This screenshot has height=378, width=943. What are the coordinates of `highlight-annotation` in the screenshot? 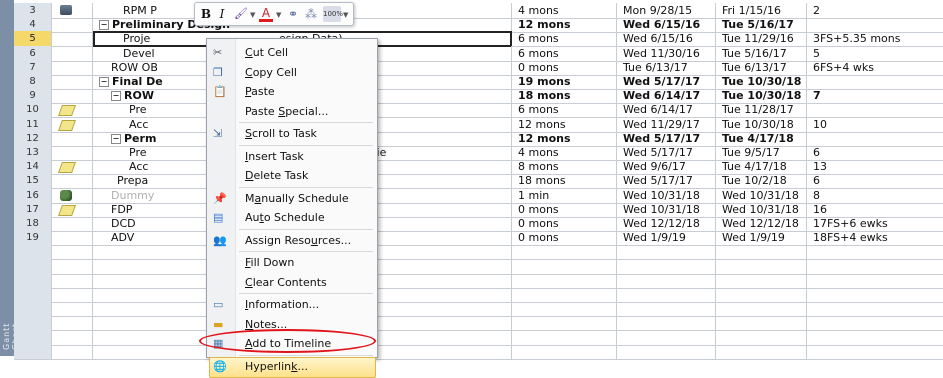 It's located at (287, 341).